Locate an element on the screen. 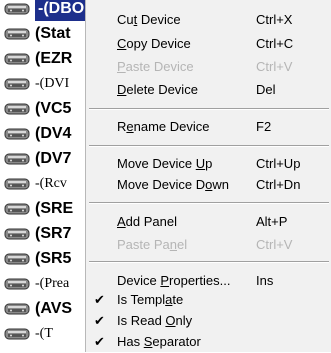  shortcut-move-down: Ctrl+Dn is located at coordinates (278, 184).